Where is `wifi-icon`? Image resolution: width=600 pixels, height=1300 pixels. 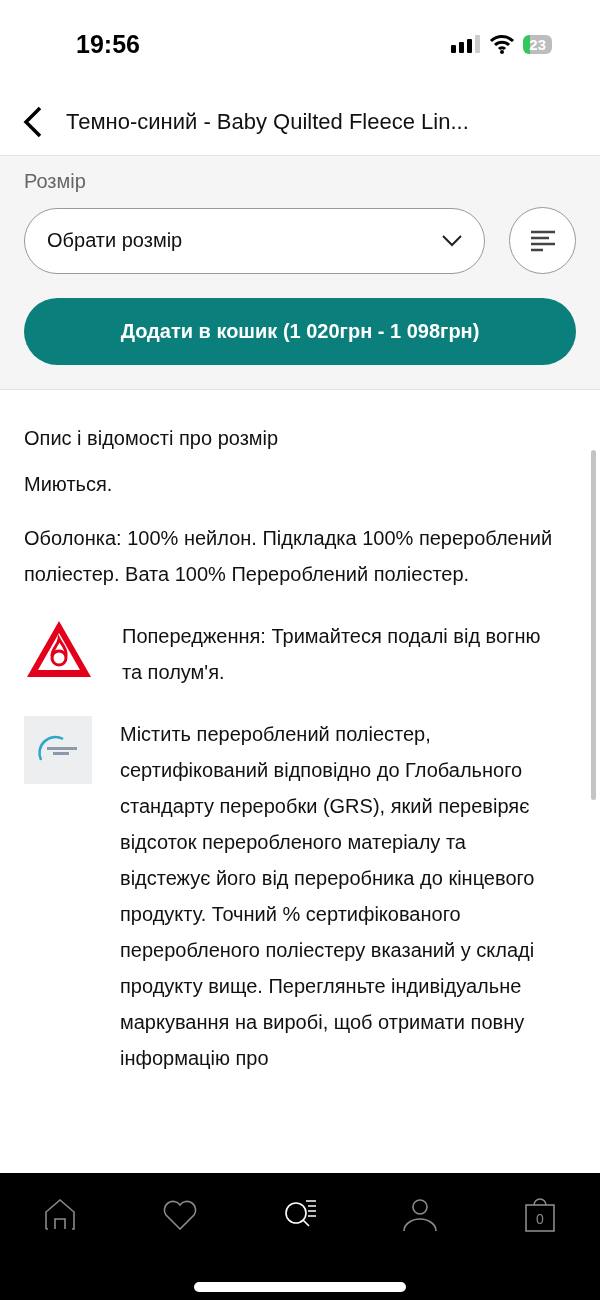 wifi-icon is located at coordinates (502, 44).